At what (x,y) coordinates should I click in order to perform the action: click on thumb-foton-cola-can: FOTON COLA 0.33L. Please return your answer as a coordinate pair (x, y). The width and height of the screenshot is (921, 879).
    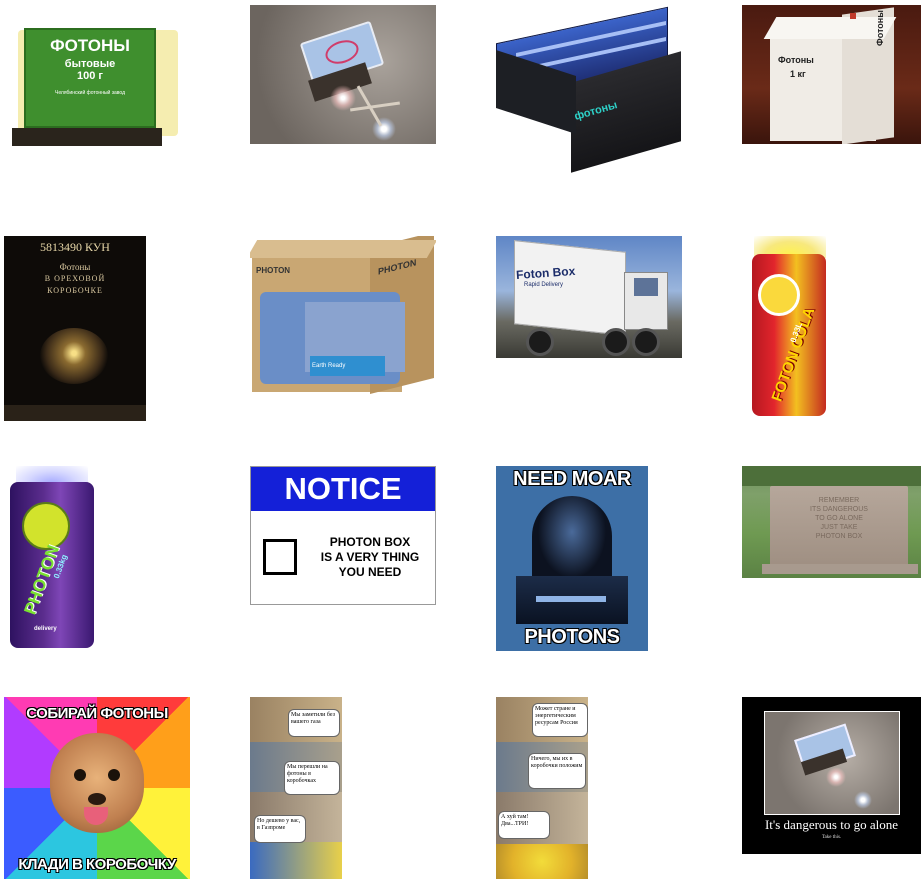
    Looking at the image, I should click on (789, 328).